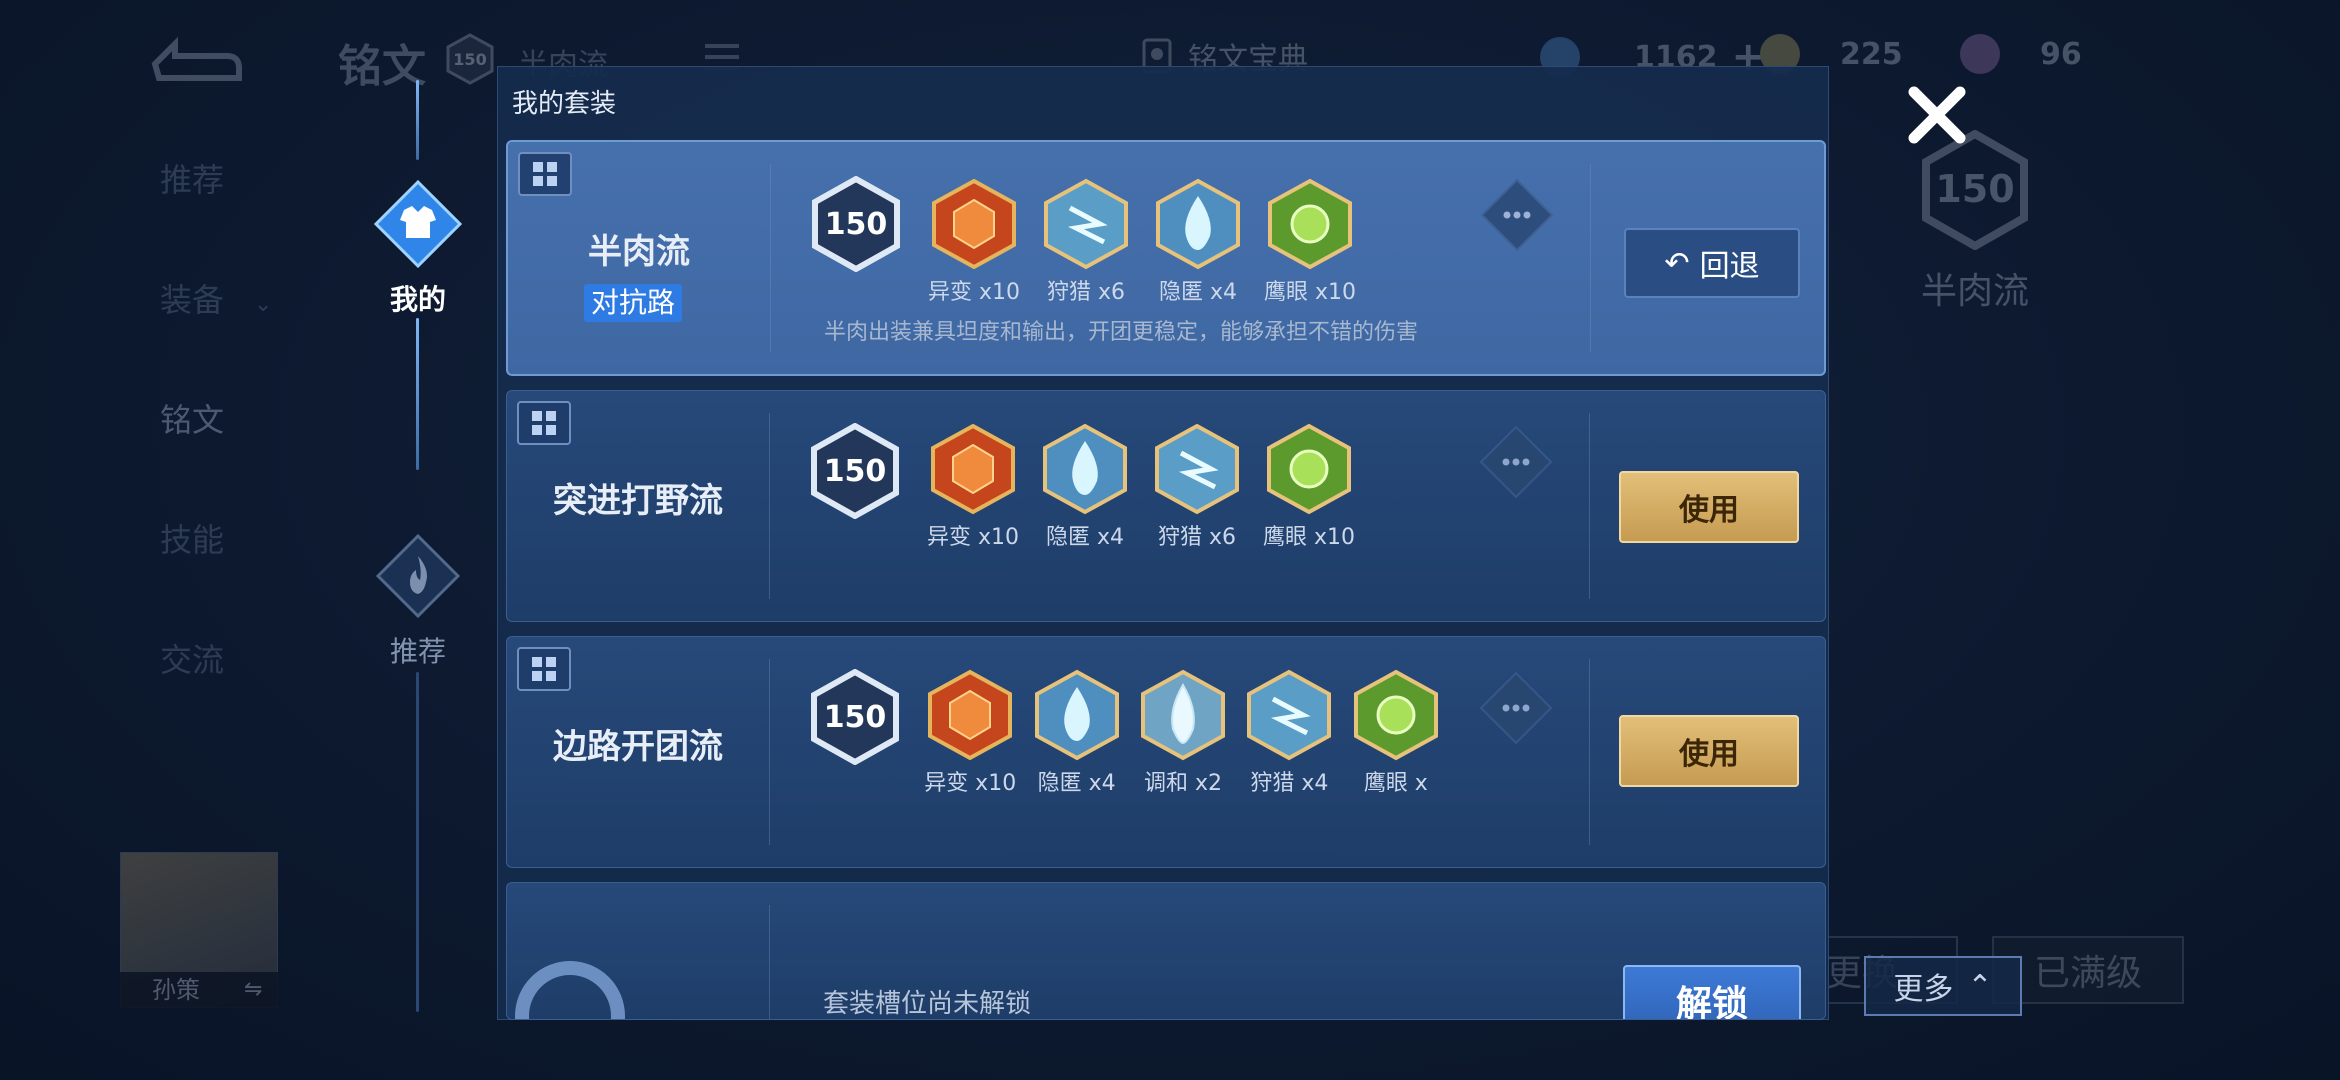 This screenshot has height=1080, width=2340. I want to click on current-set-summary: 150 半肉流, so click(1975, 221).